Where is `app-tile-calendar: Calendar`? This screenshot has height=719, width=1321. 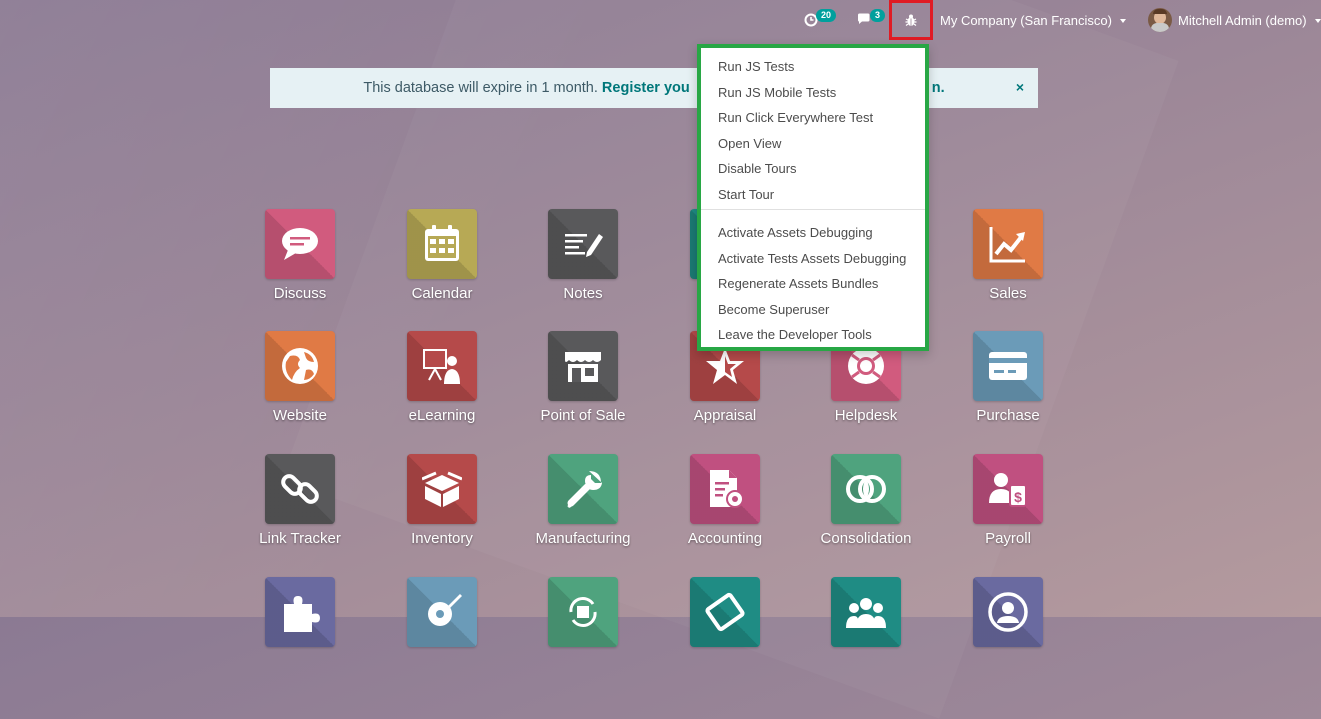
app-tile-calendar: Calendar is located at coordinates (442, 264).